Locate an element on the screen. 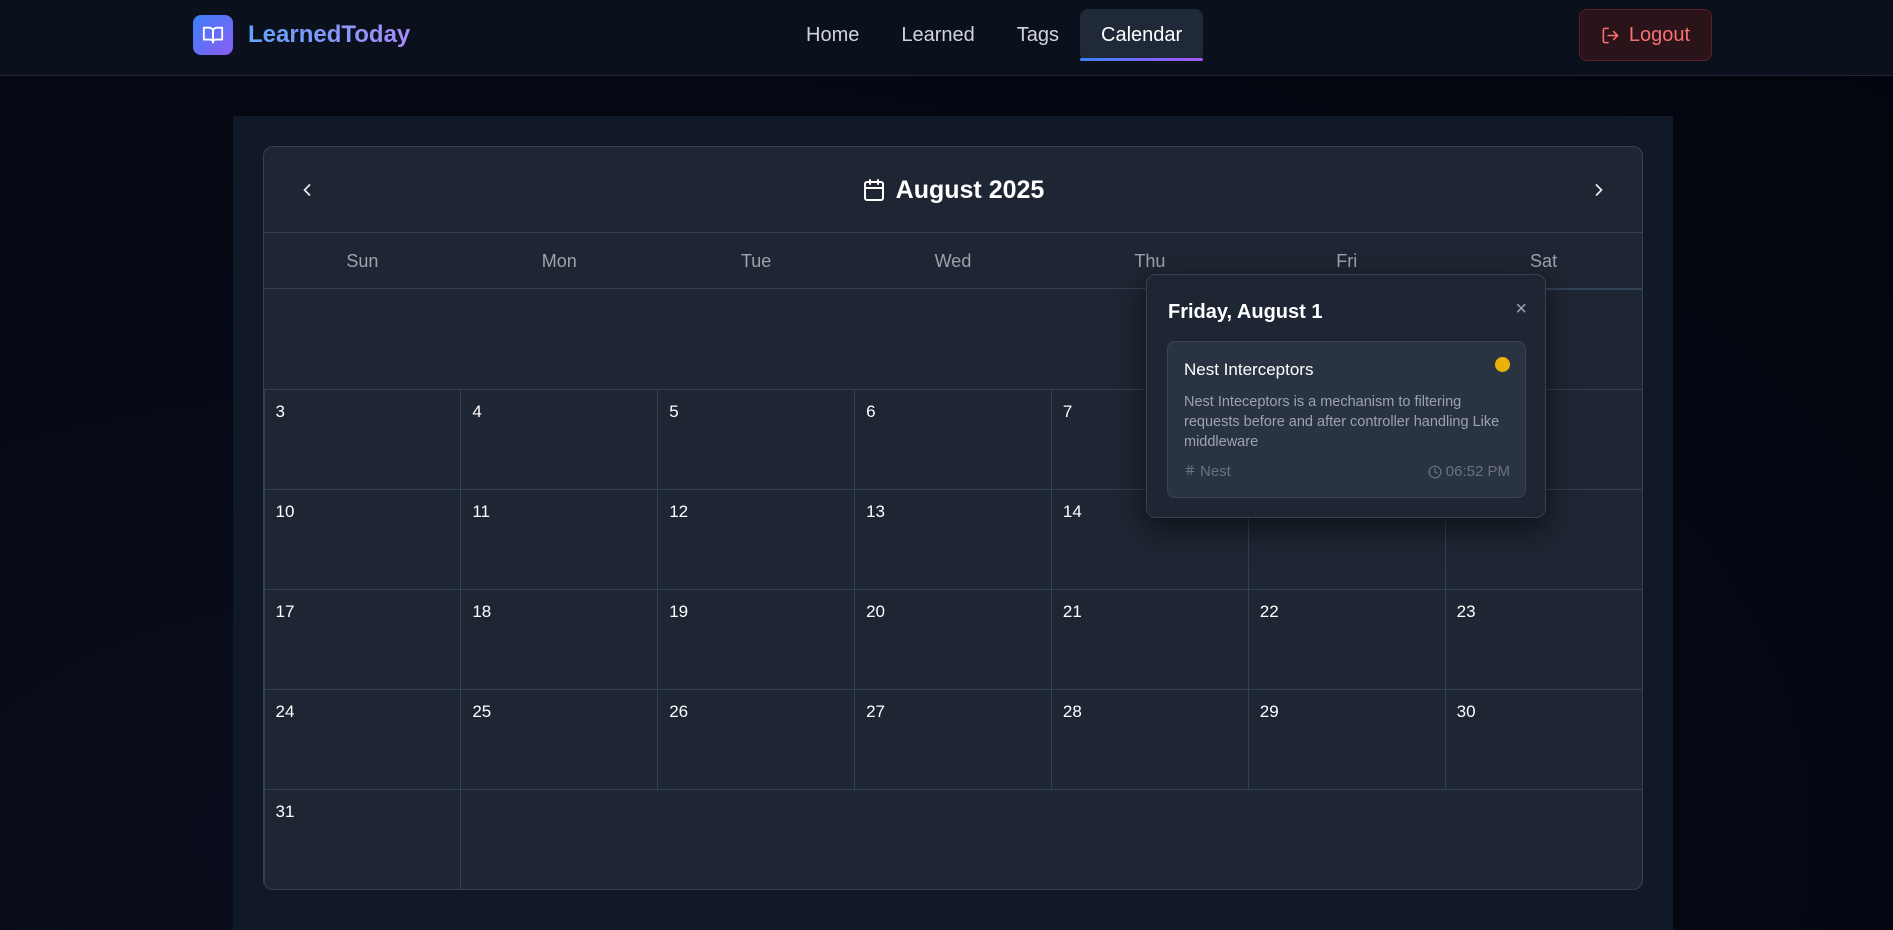 The height and width of the screenshot is (930, 1893). day-number: 27 is located at coordinates (875, 711).